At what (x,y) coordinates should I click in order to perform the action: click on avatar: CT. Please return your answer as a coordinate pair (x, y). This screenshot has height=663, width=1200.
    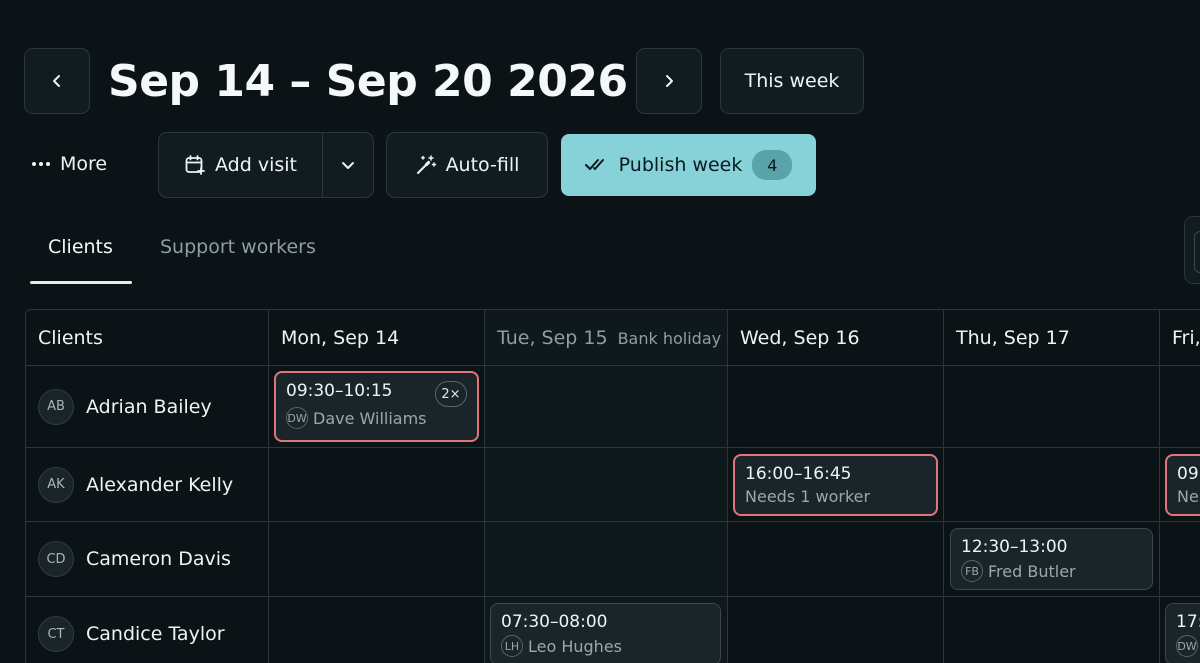
    Looking at the image, I should click on (56, 634).